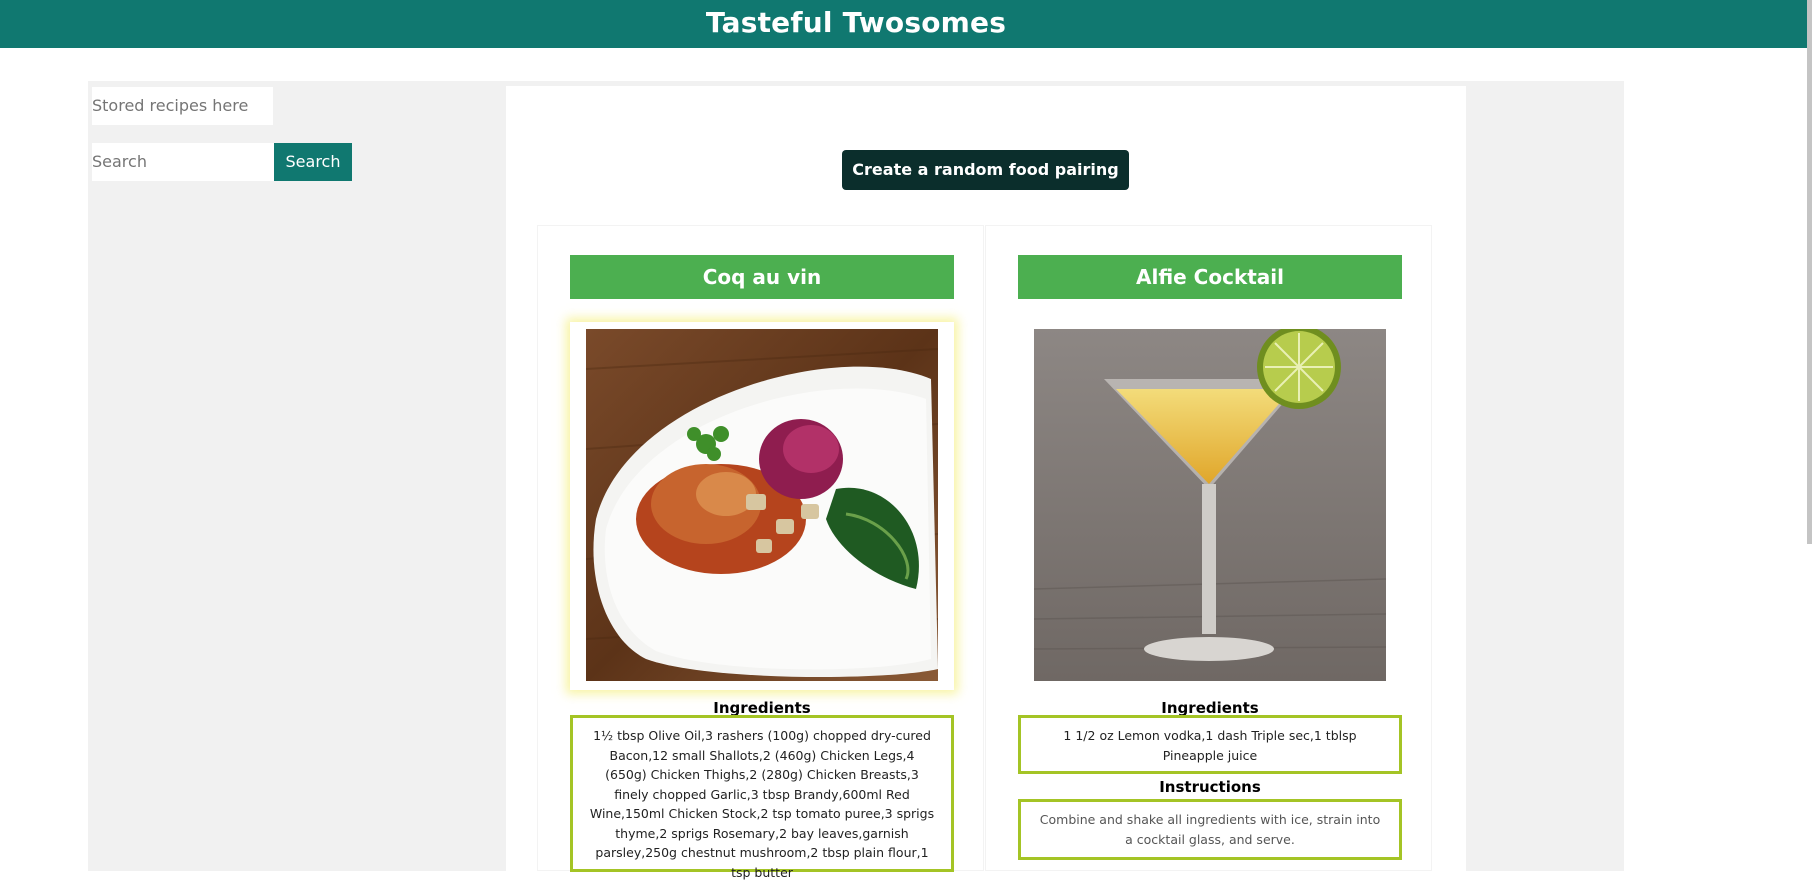  I want to click on random-pairing-button: Create a random food pairing, so click(985, 170).